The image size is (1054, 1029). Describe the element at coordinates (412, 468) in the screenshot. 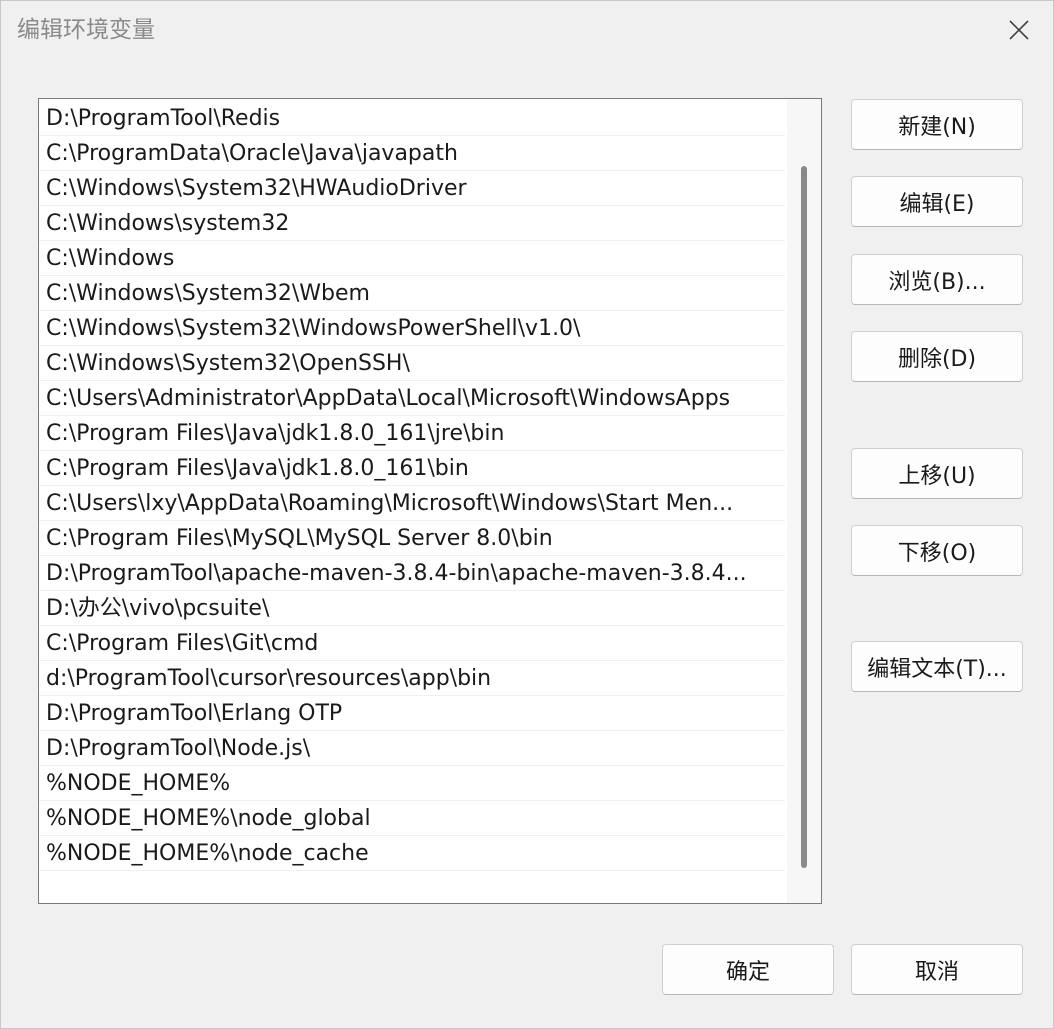

I see `path-list-item: C:\Program Files\Java\jdk1.8.0_161\bin` at that location.